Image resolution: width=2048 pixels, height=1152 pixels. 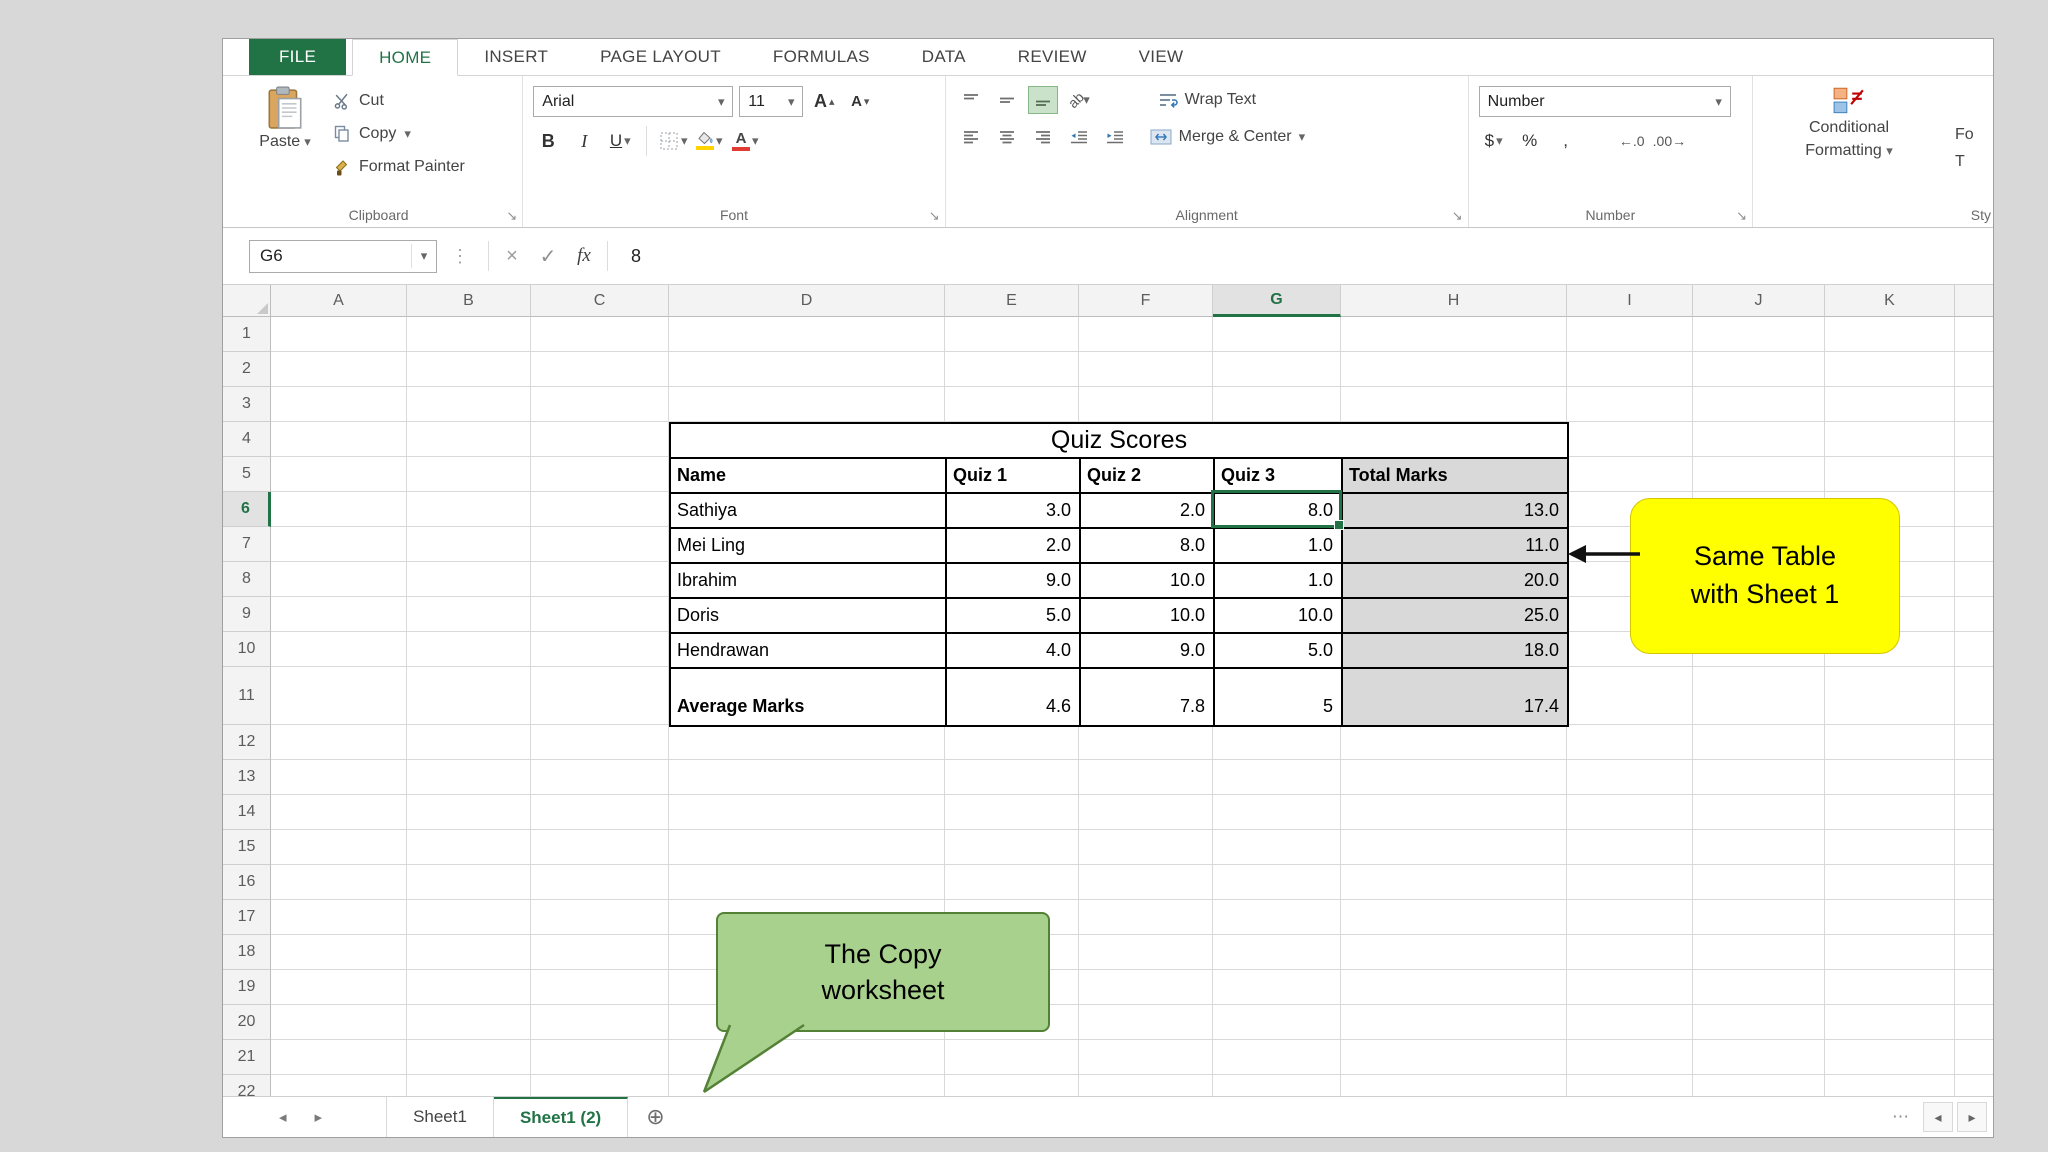 I want to click on cell-C21, so click(x=600, y=1057).